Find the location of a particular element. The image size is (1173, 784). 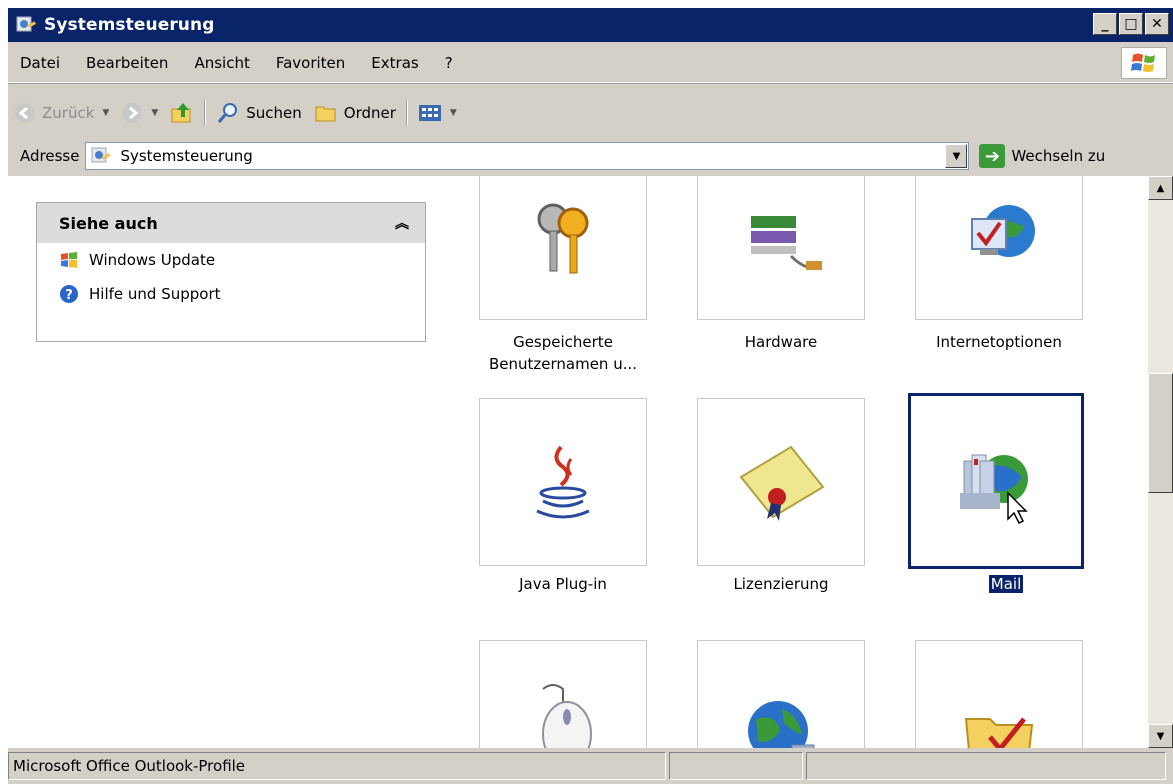

menu-favorites: Favoriten is located at coordinates (310, 63).